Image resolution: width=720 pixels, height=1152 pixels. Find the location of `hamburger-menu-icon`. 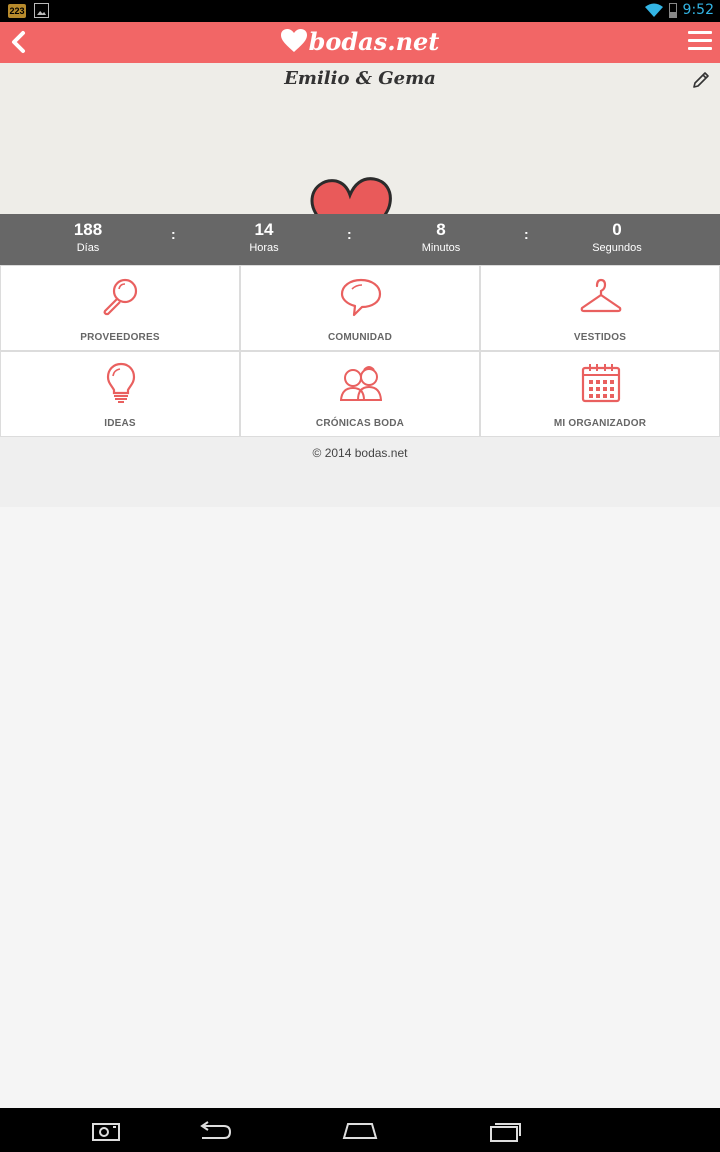

hamburger-menu-icon is located at coordinates (700, 32).